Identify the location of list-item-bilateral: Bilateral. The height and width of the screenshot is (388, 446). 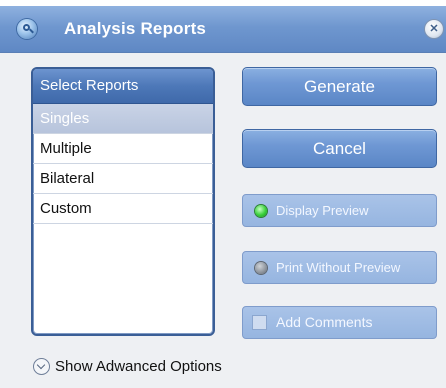
(123, 179).